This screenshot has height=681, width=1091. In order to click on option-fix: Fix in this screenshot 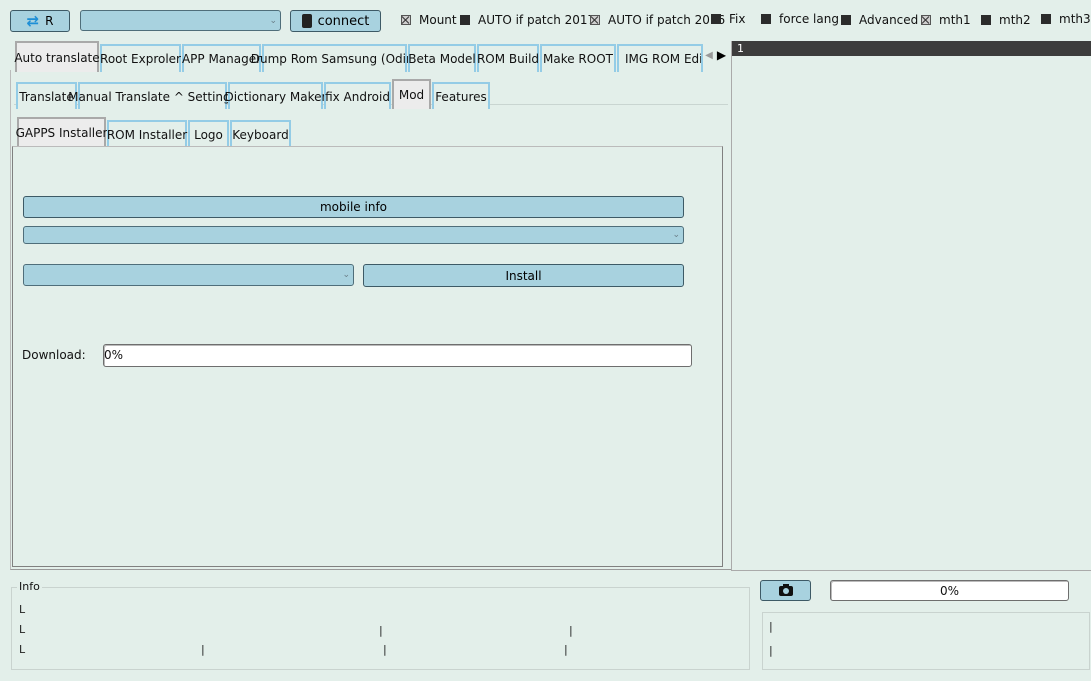, I will do `click(728, 19)`.